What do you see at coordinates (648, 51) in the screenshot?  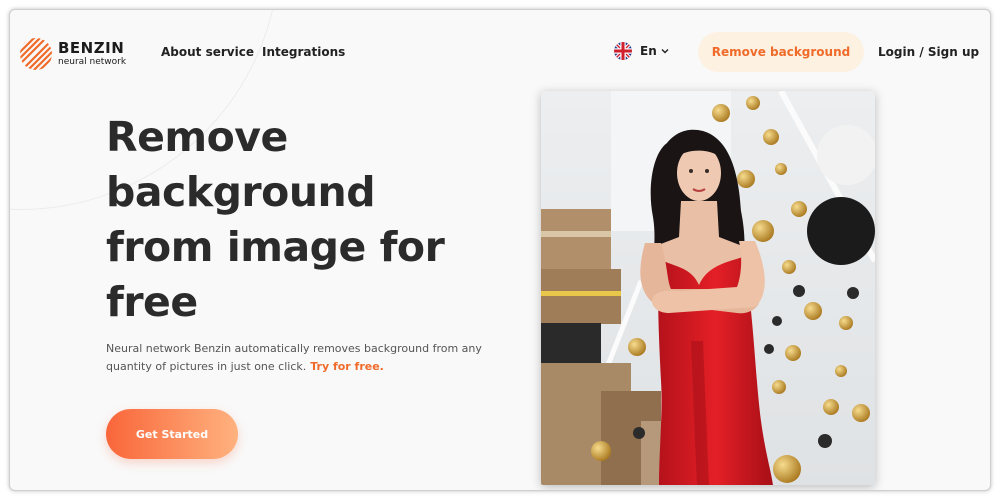 I see `language-label: En` at bounding box center [648, 51].